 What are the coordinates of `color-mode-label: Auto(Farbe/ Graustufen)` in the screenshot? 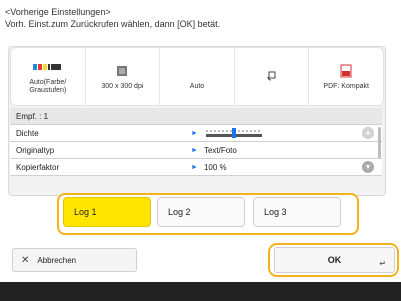 It's located at (48, 86).